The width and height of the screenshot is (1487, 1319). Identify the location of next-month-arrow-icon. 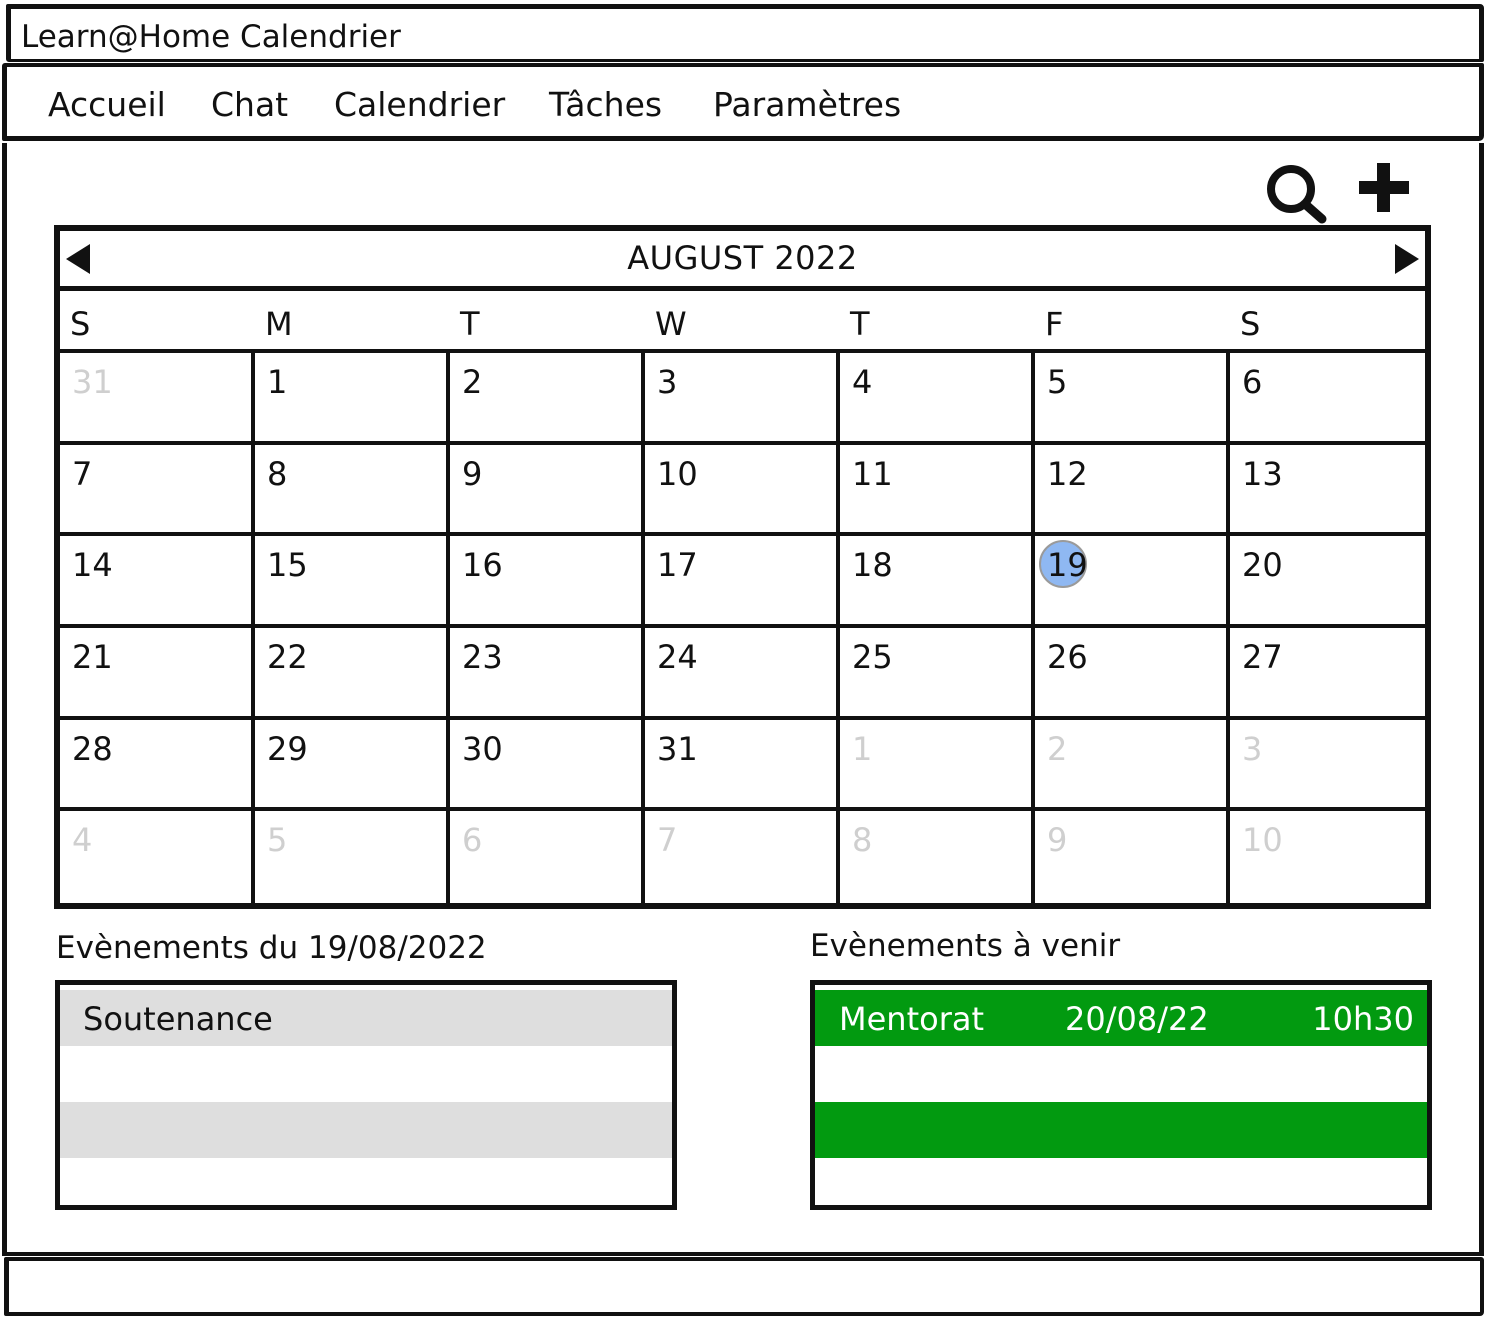
(1407, 259).